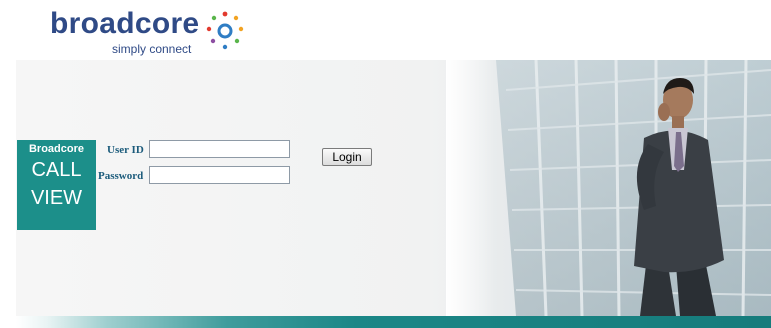 The width and height of the screenshot is (771, 328). I want to click on logo-wordmark: broadcore, so click(125, 23).